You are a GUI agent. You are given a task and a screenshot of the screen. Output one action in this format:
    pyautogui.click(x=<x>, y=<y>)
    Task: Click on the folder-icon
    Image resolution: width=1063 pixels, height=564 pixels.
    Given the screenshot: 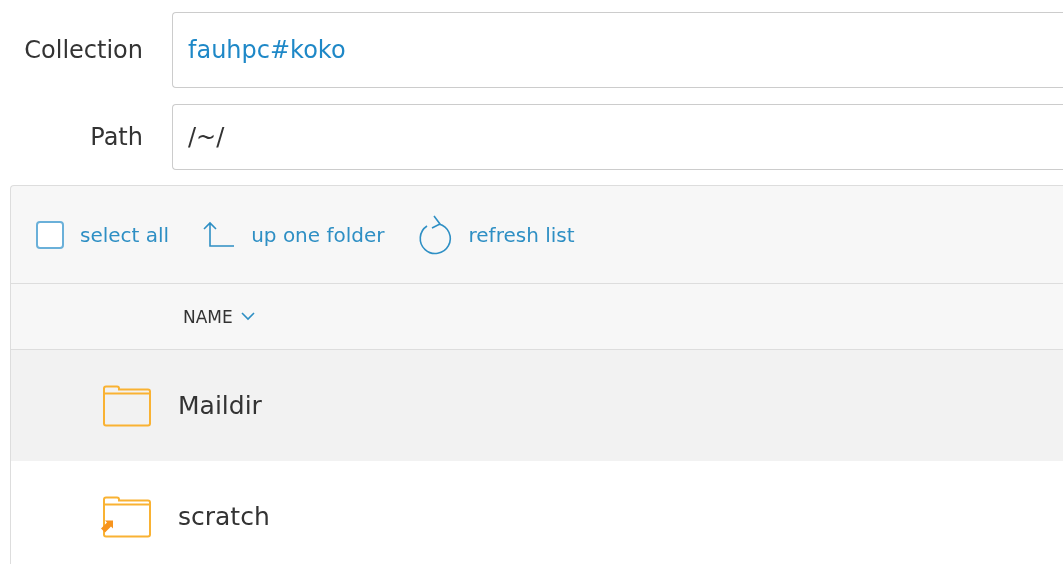 What is the action you would take?
    pyautogui.click(x=126, y=405)
    